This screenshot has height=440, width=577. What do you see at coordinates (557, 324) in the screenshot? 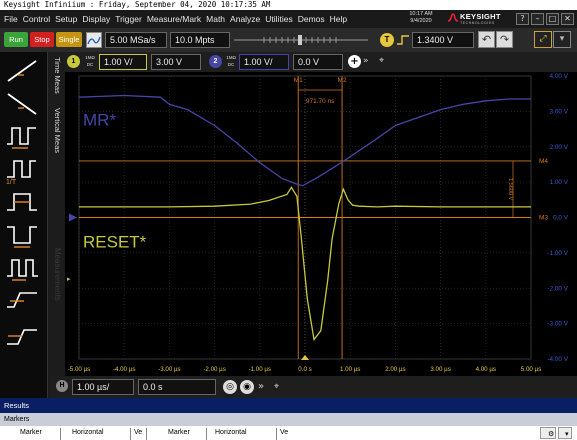
I see `y-tick-label: -3.00 V` at bounding box center [557, 324].